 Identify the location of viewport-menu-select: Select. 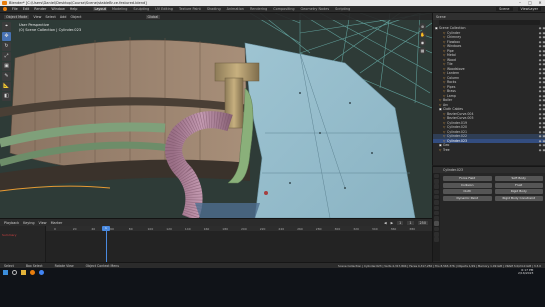
(50, 17).